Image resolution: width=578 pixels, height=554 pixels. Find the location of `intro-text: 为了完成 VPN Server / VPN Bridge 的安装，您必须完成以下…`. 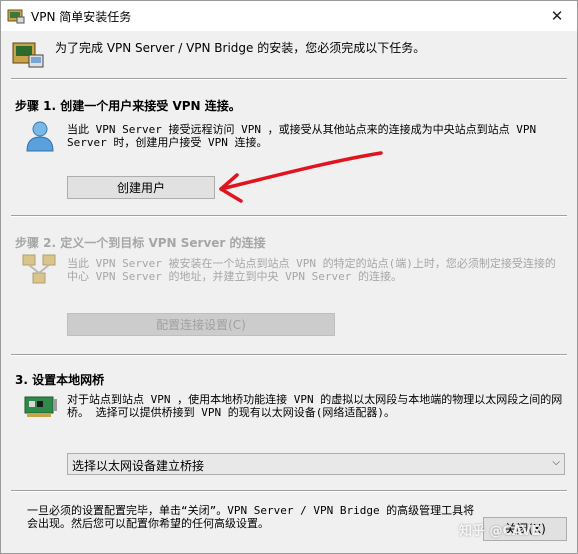

intro-text: 为了完成 VPN Server / VPN Bridge 的安装，您必须完成以下… is located at coordinates (240, 48).